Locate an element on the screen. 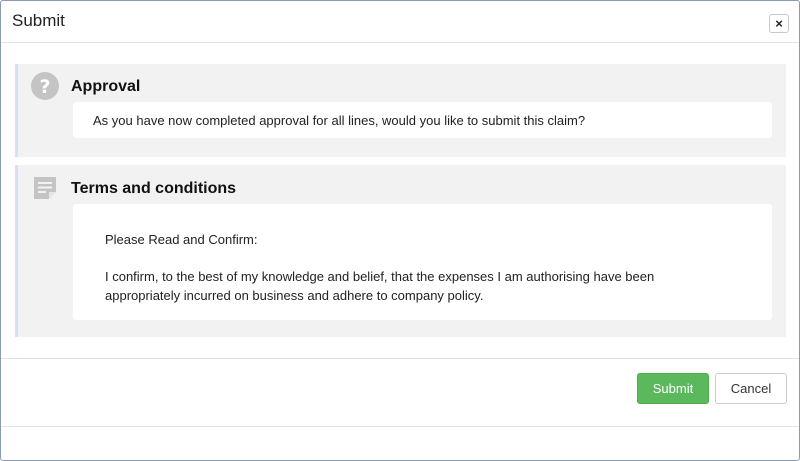 The image size is (800, 461). dialog-header: Submit × is located at coordinates (400, 22).